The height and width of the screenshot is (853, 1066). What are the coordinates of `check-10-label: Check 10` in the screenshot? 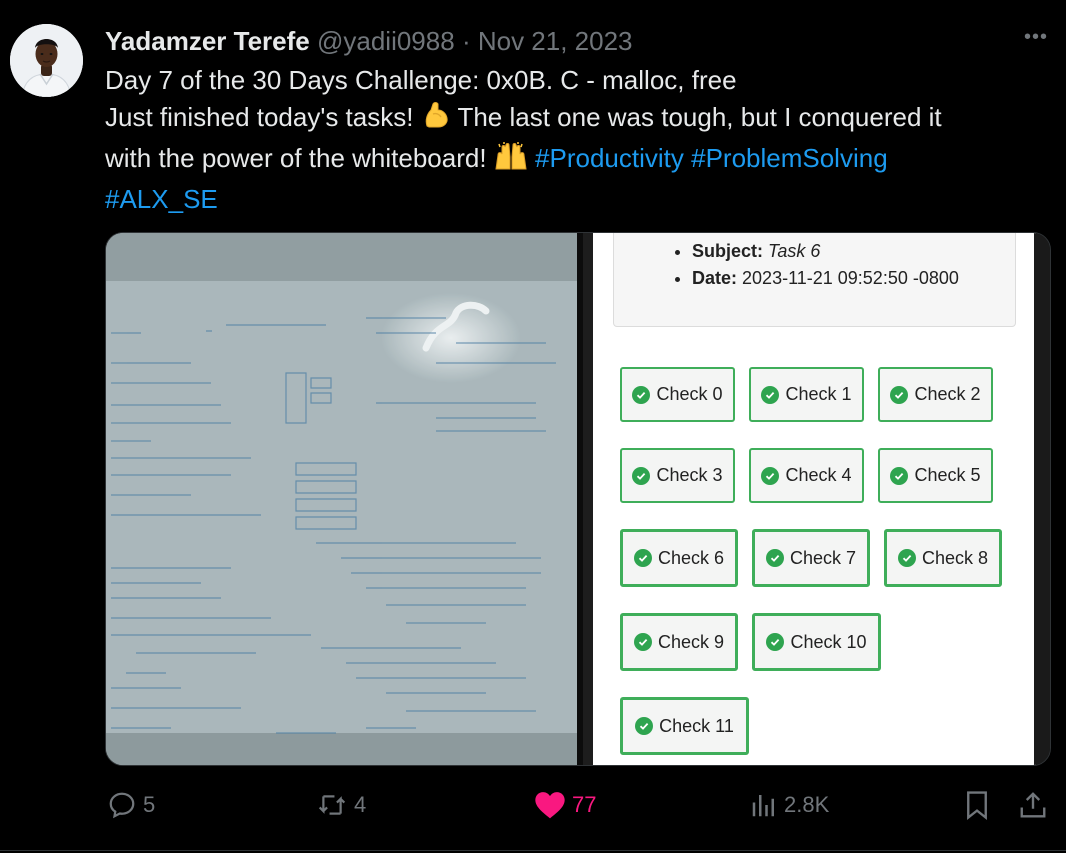 It's located at (828, 641).